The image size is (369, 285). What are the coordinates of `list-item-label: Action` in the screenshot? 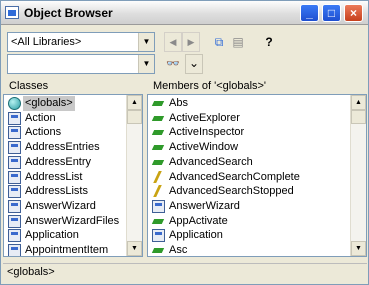 It's located at (40, 117).